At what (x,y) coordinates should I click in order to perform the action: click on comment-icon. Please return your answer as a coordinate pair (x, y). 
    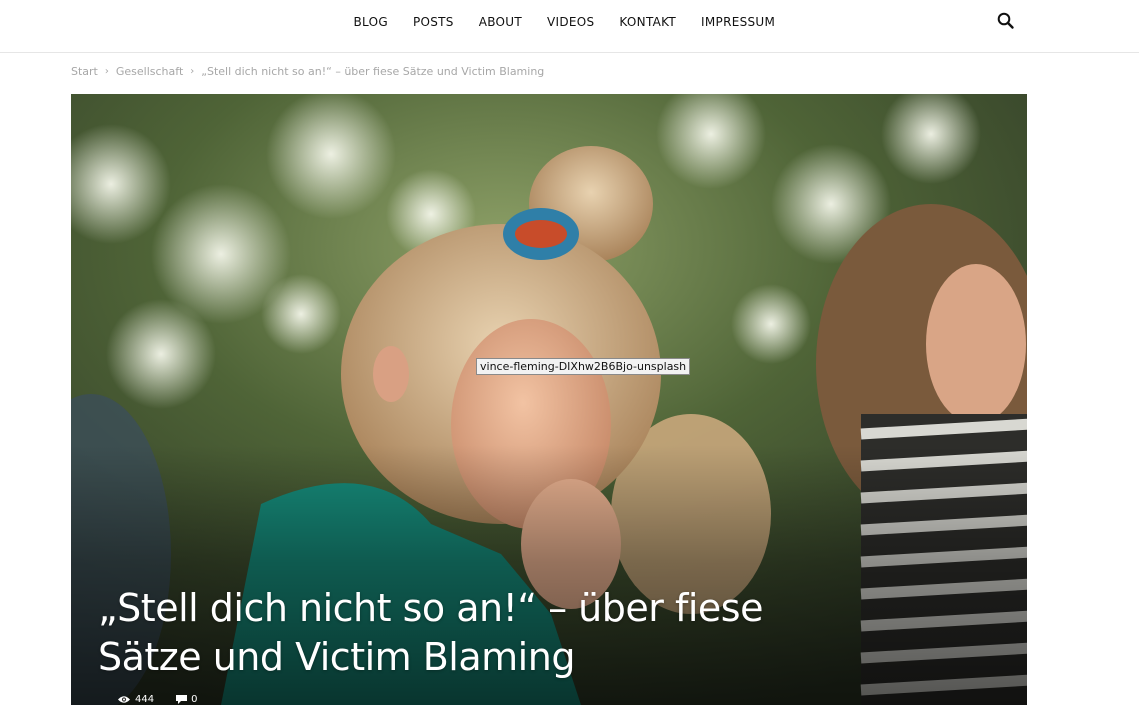
    Looking at the image, I should click on (182, 699).